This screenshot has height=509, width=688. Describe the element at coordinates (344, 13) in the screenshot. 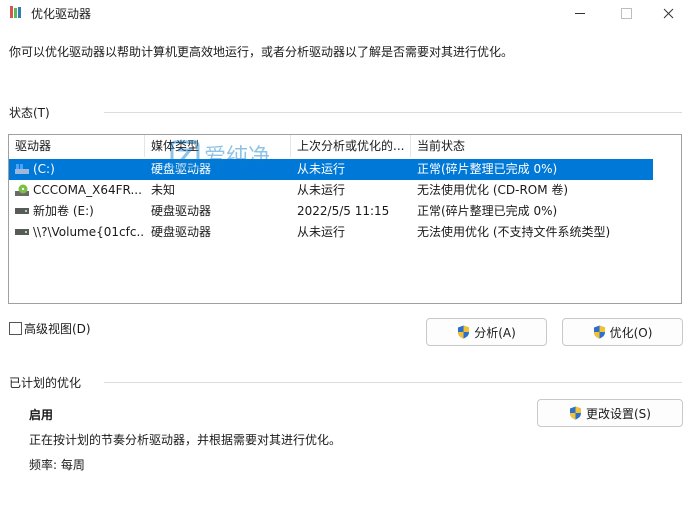

I see `title-bar: 优化驱动器` at that location.